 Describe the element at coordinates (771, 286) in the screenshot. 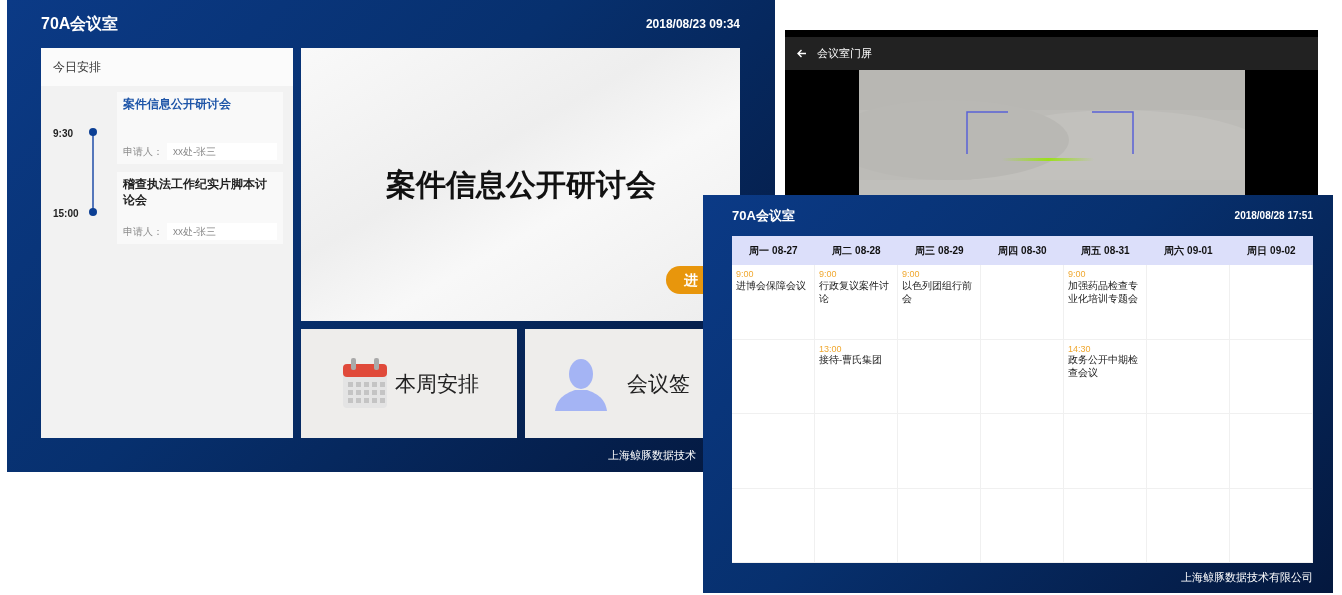

I see `event-title: 进博会保障会议` at that location.